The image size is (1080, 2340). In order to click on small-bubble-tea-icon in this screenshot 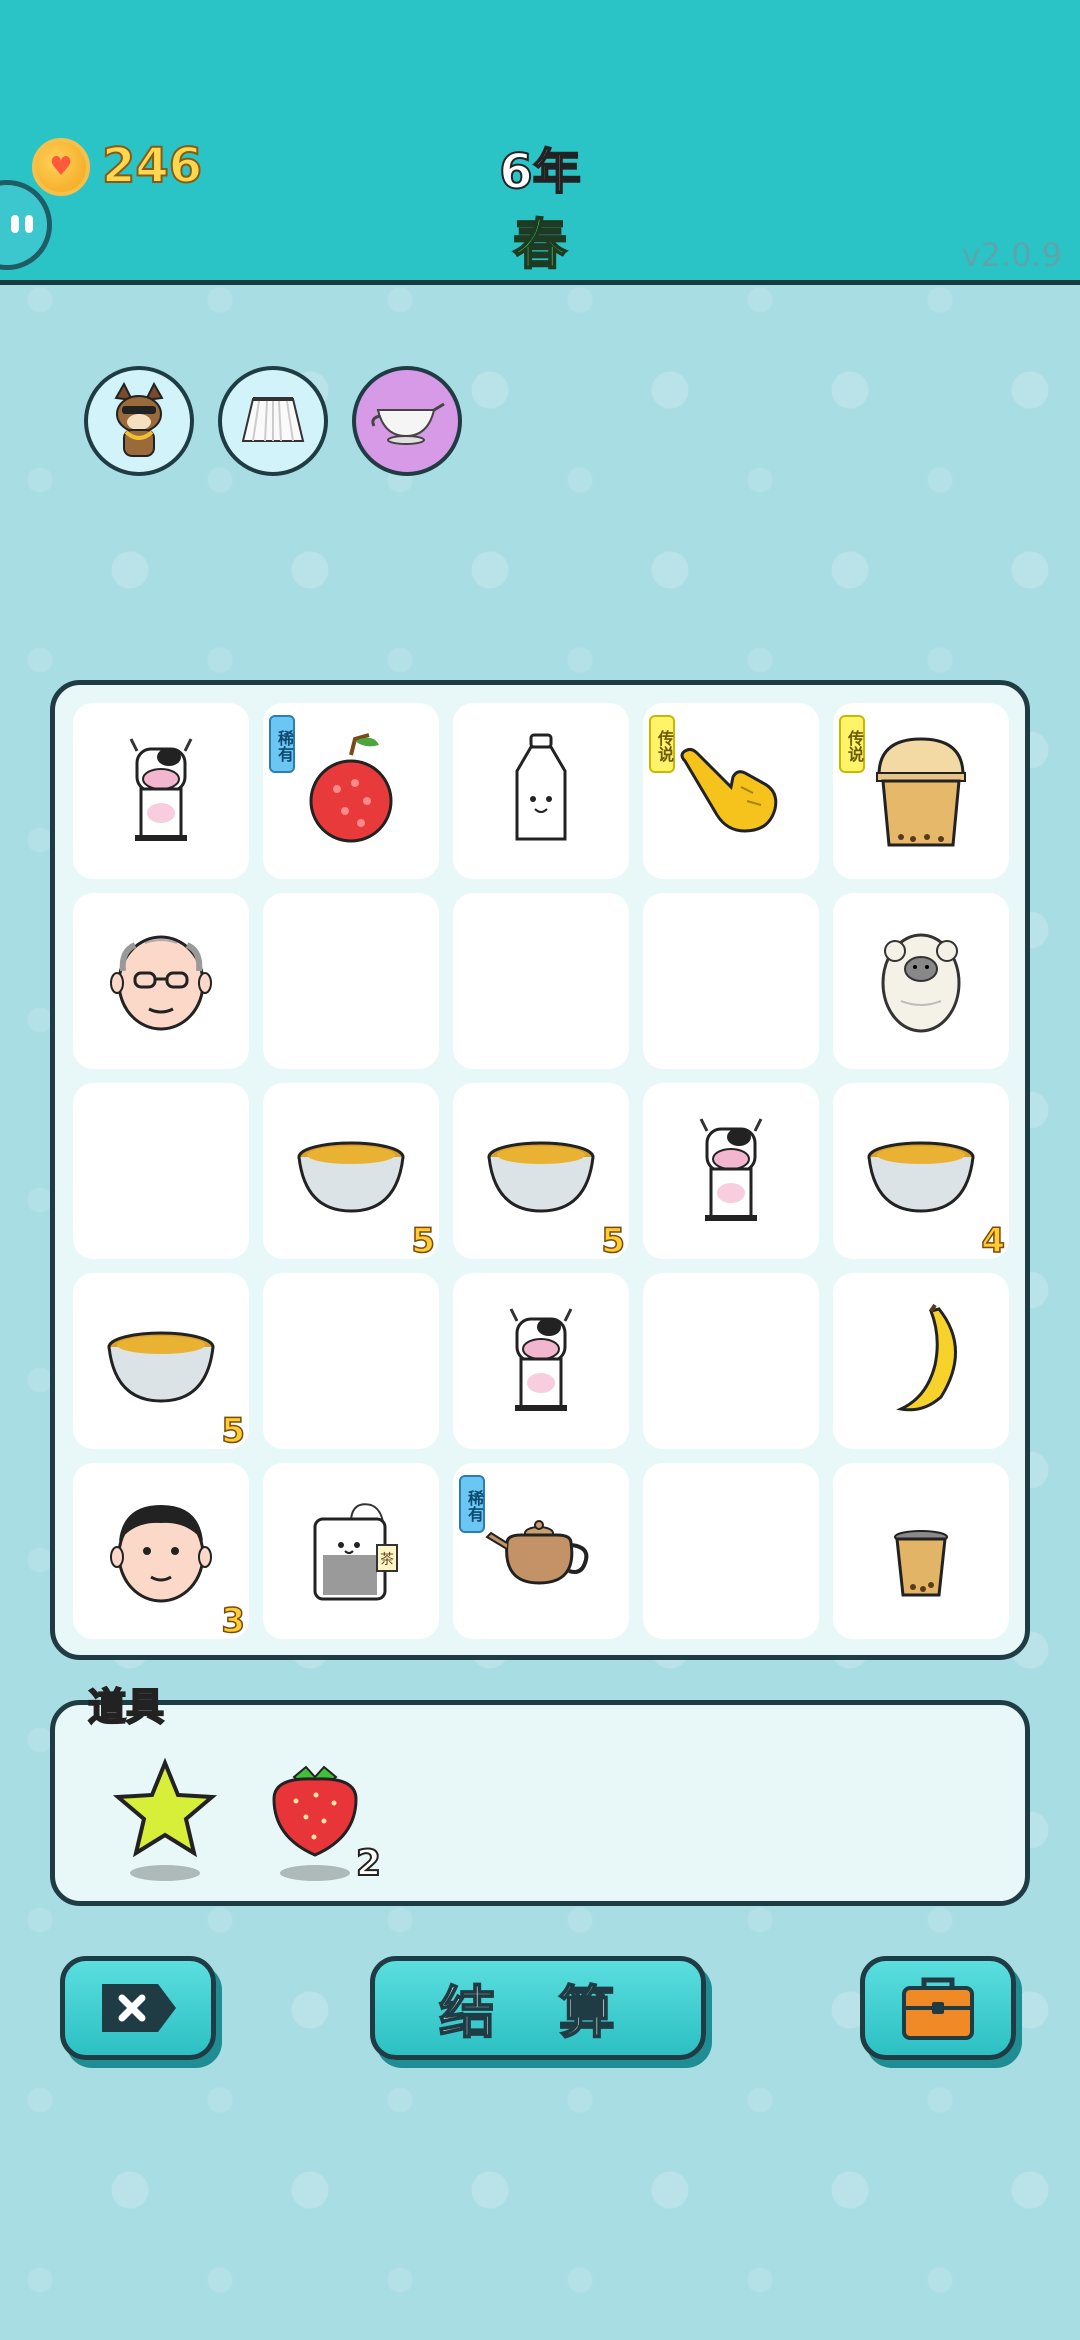, I will do `click(921, 1563)`.